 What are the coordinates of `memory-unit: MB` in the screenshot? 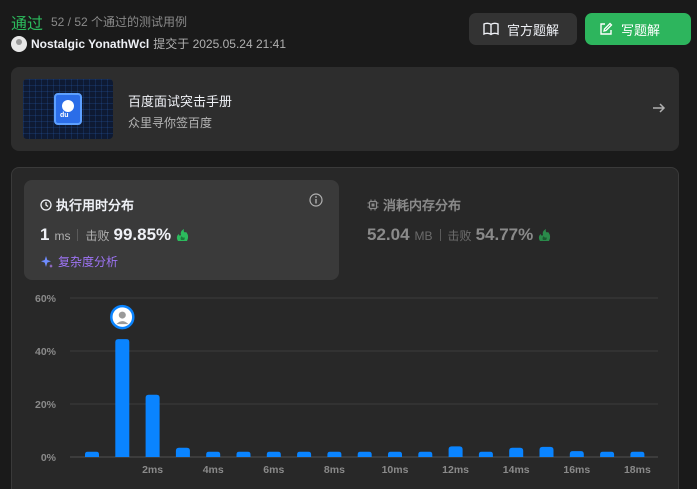 It's located at (423, 236).